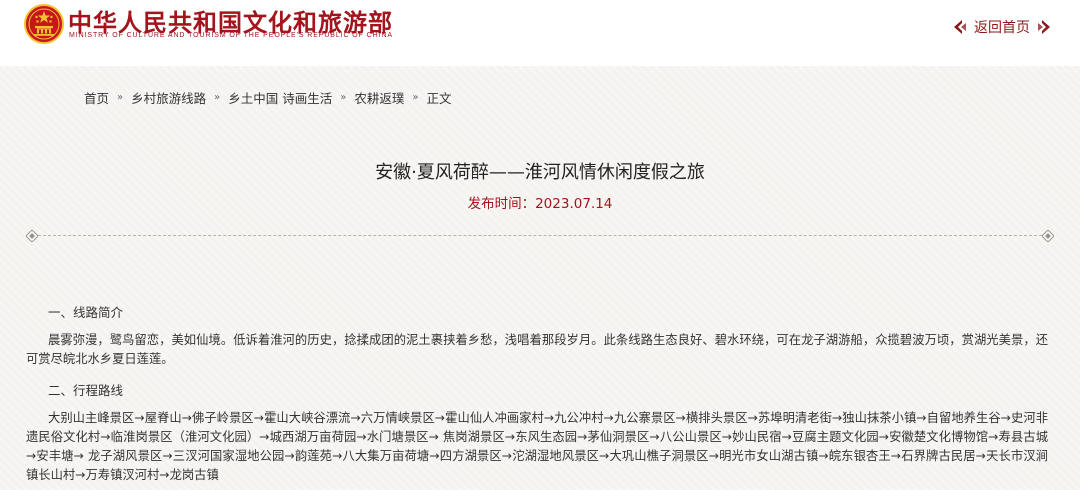 This screenshot has width=1080, height=490. I want to click on return-home-label: 返回首页, so click(1002, 28).